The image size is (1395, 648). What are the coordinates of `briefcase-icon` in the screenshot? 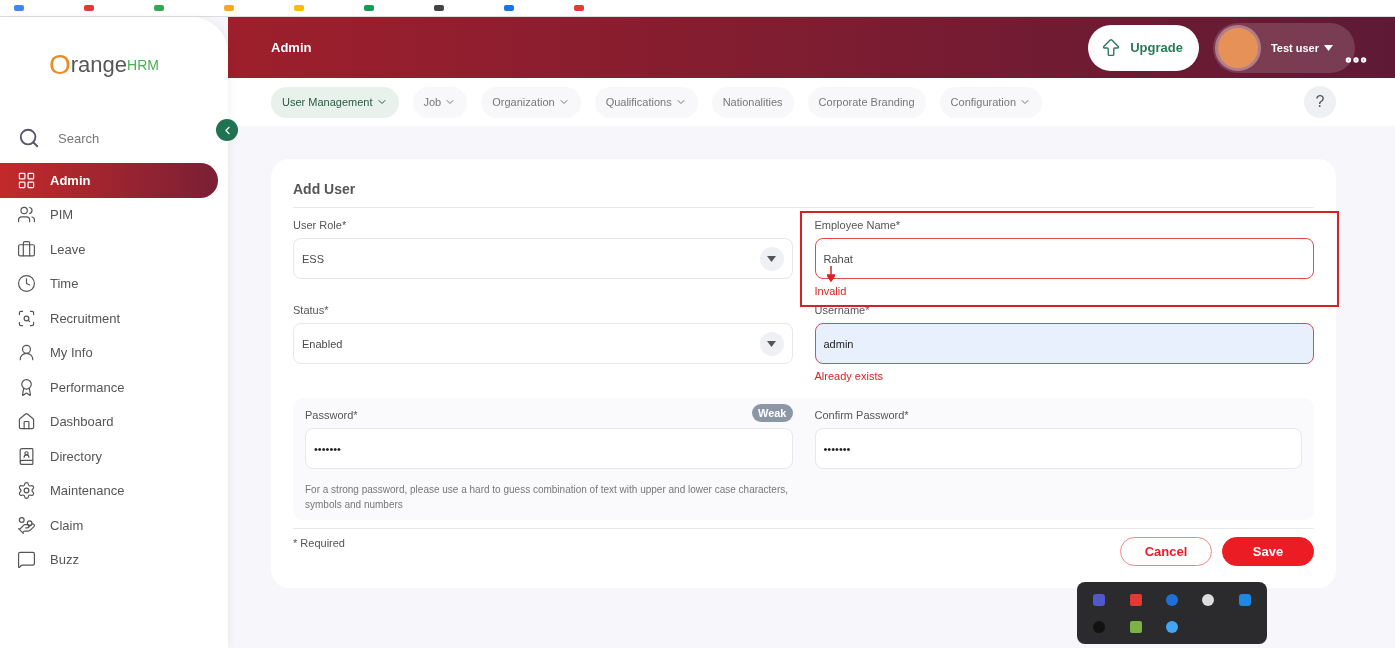 It's located at (26, 249).